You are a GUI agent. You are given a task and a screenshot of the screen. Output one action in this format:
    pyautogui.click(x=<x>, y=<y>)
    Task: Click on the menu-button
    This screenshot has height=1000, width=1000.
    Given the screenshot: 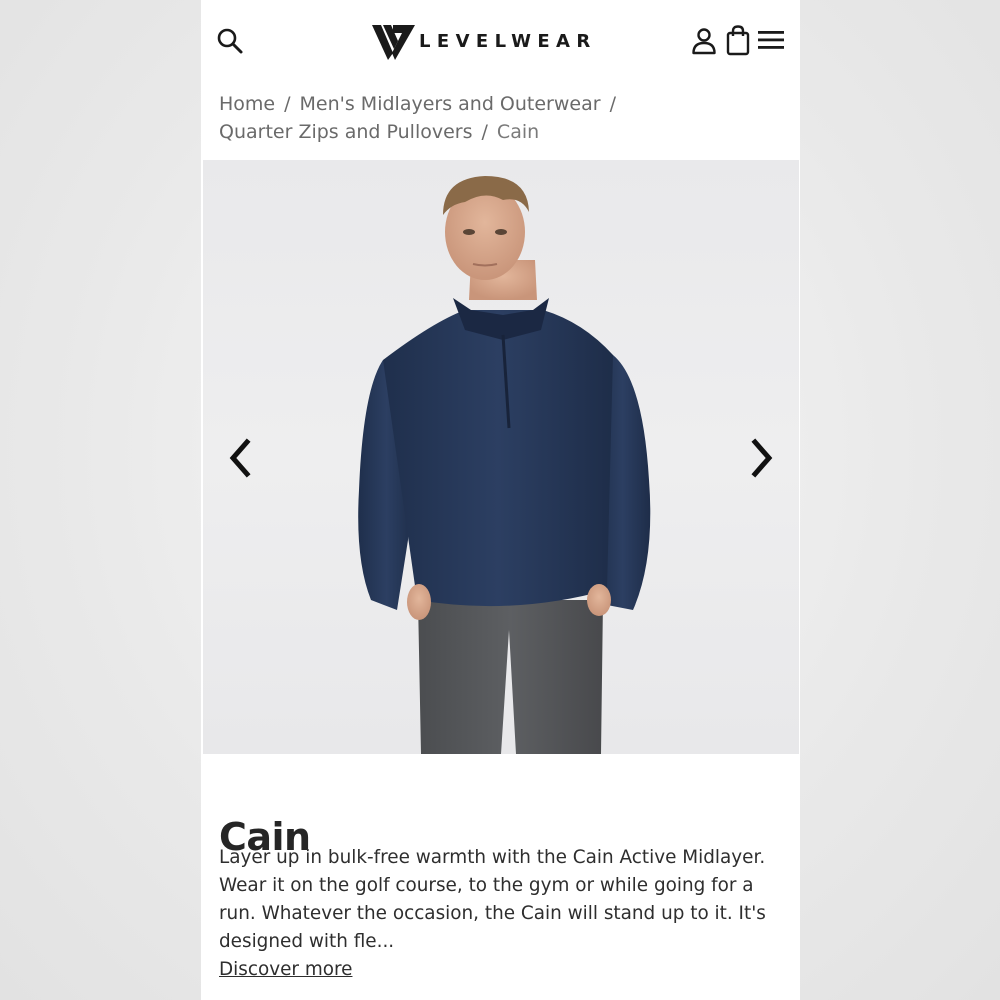 What is the action you would take?
    pyautogui.click(x=771, y=40)
    